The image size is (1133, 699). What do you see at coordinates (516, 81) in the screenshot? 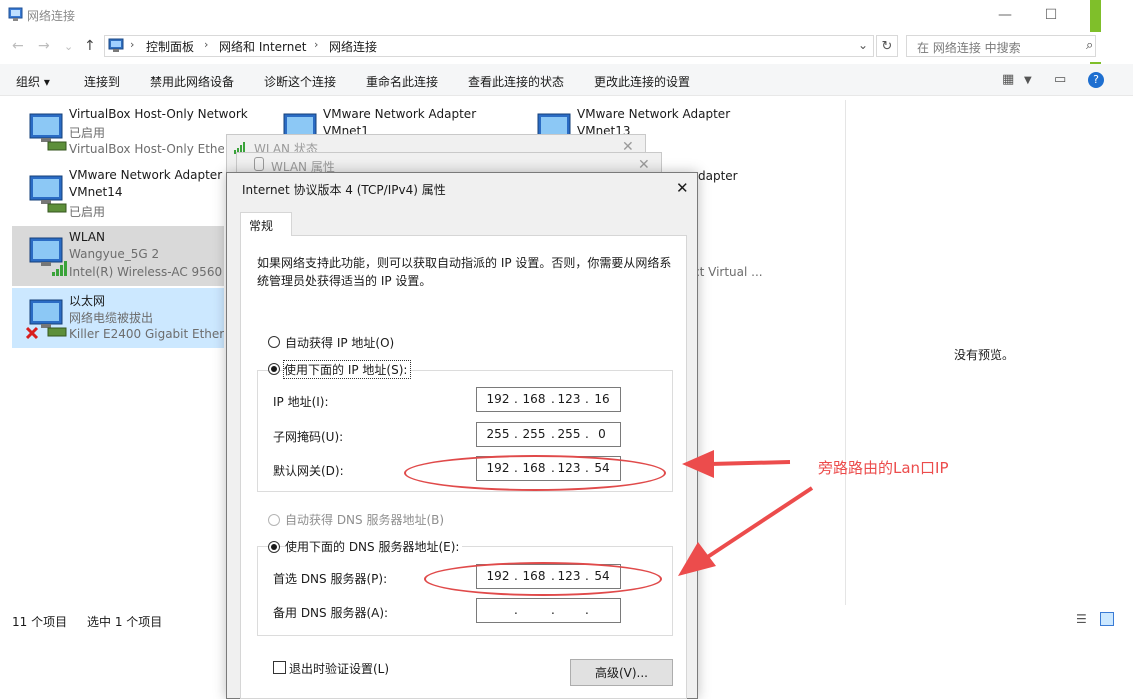
I see `view-status-button: 查看此连接的状态` at bounding box center [516, 81].